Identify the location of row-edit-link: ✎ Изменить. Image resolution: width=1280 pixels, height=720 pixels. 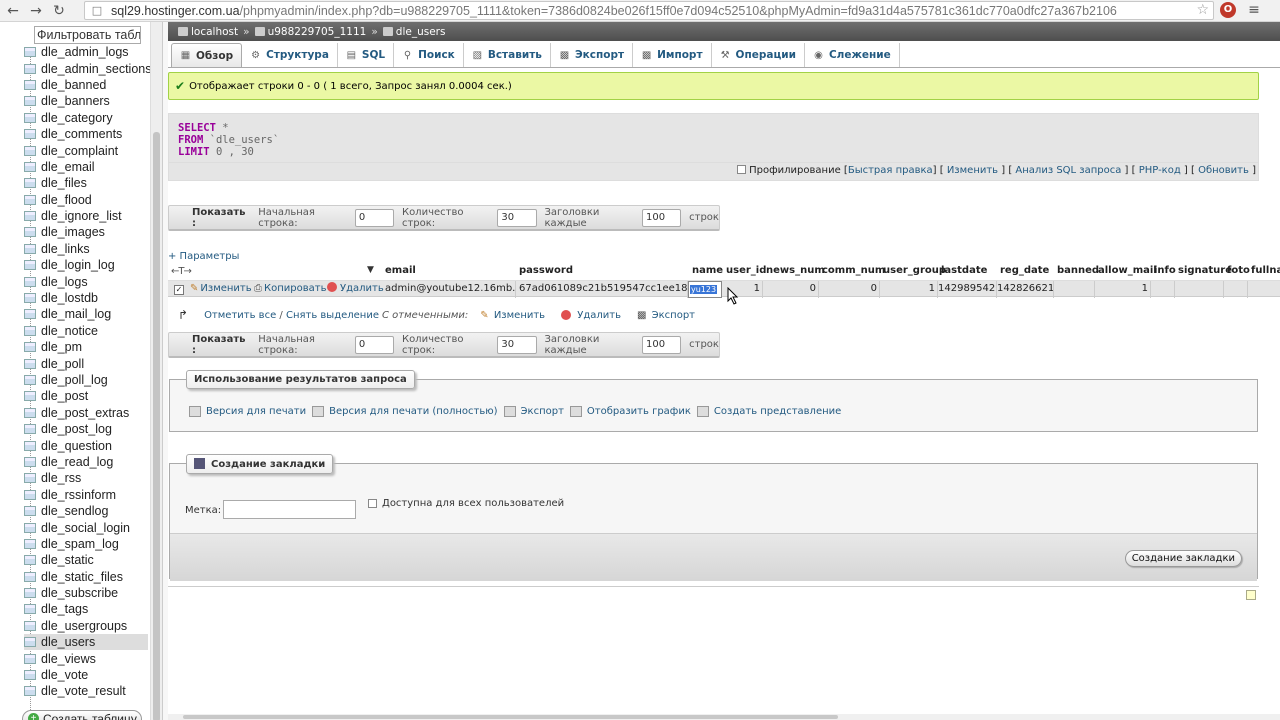
(221, 289).